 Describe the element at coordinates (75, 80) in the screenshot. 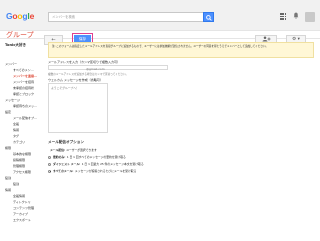

I see `welcome-label: ウェルカム メッセージを作成（省略可）` at that location.